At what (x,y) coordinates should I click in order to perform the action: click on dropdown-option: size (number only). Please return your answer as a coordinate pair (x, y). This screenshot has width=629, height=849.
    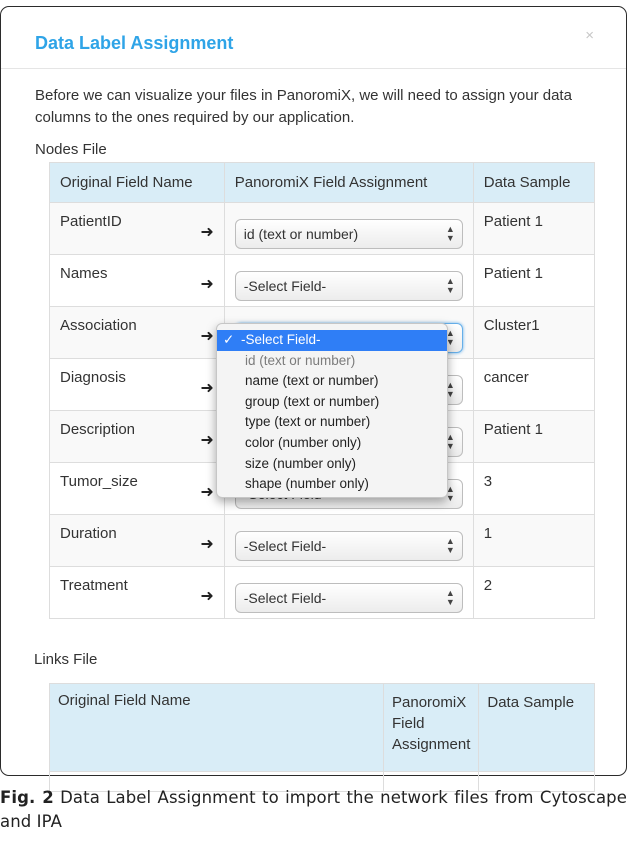
    Looking at the image, I should click on (332, 464).